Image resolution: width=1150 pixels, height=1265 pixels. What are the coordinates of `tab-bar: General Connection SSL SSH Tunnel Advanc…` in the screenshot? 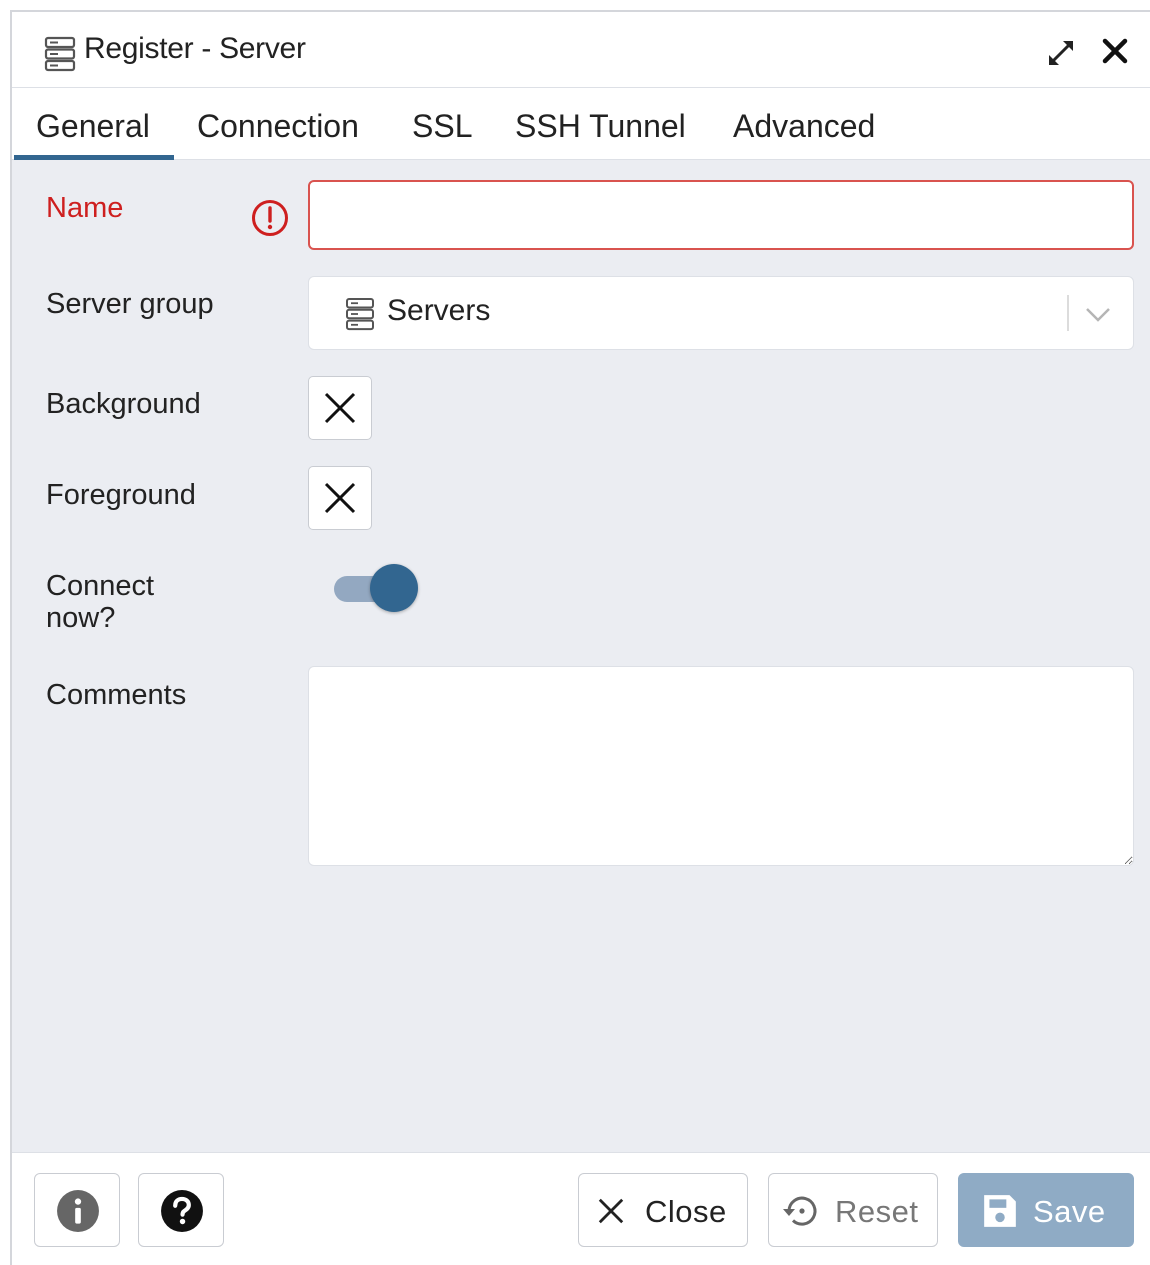 It's located at (581, 124).